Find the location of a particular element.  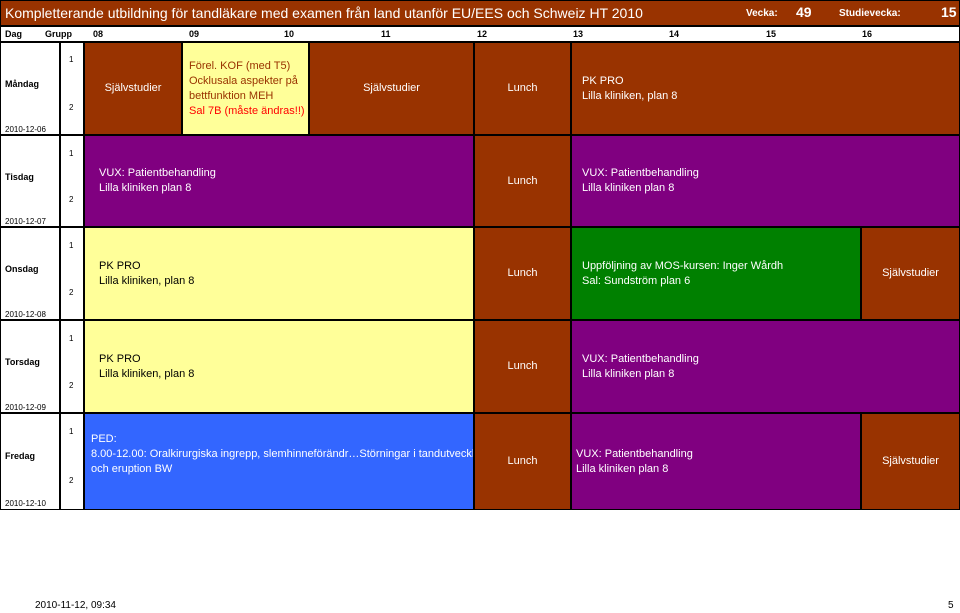

block-line: Uppföljning av MOS-kursen: Inger Wårdh is located at coordinates (683, 265).